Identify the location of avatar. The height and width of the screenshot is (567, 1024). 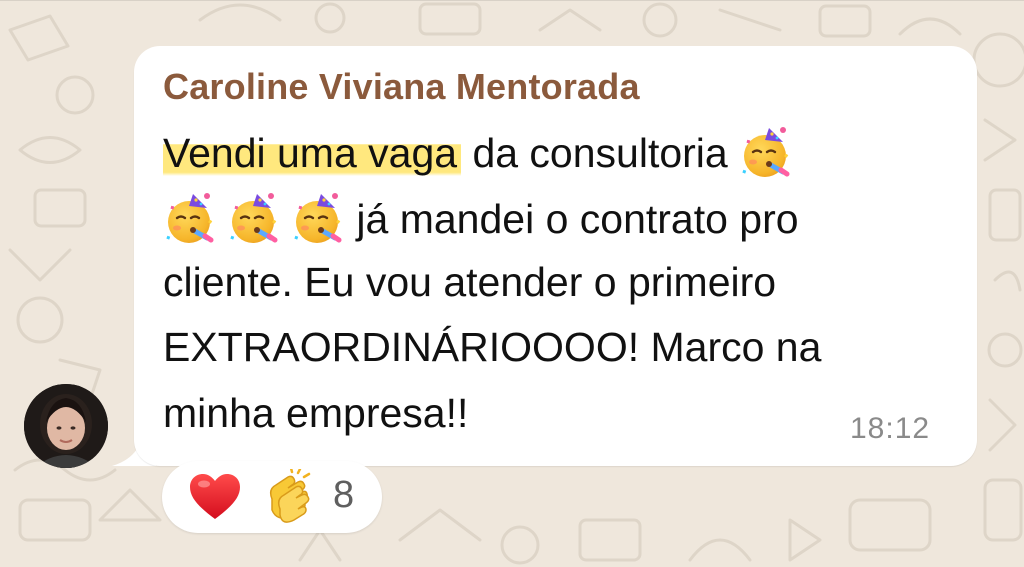
(66, 426).